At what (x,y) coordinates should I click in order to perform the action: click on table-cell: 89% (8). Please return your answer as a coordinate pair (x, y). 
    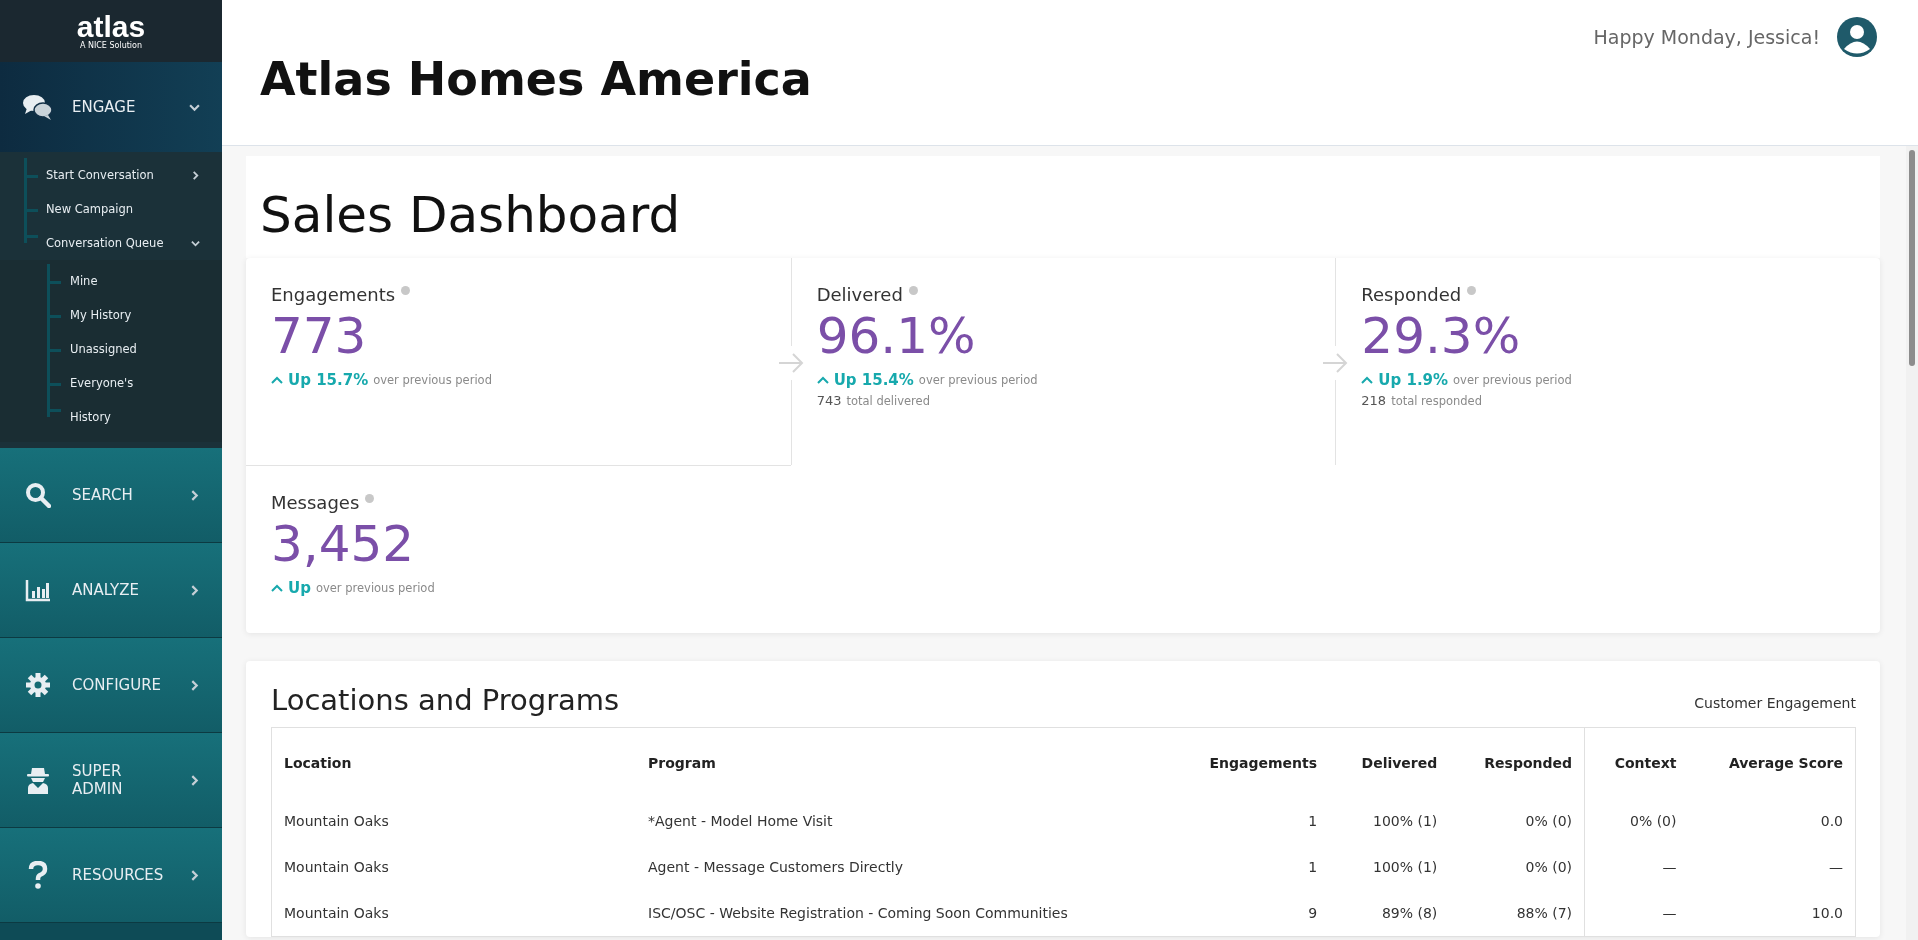
    Looking at the image, I should click on (1389, 913).